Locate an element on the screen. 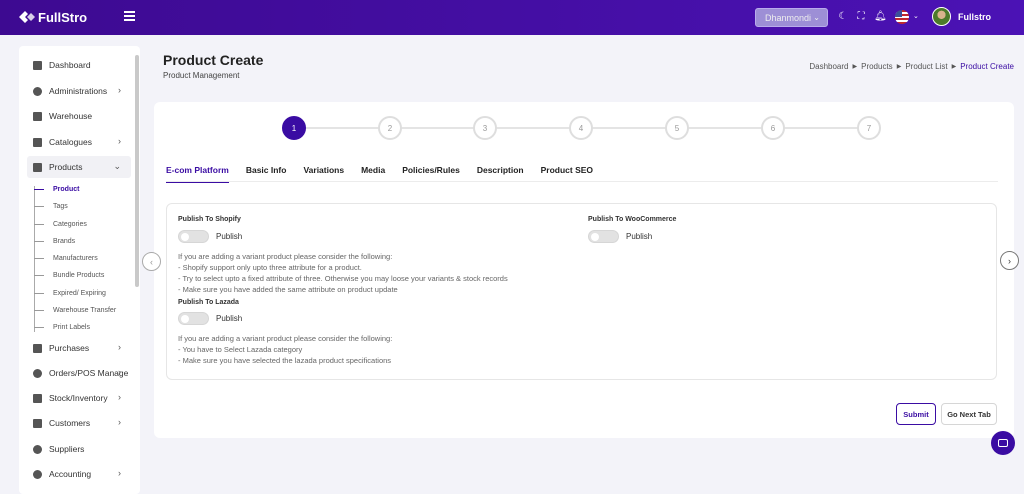  woocommerce-toggle-label: Publish is located at coordinates (639, 236).